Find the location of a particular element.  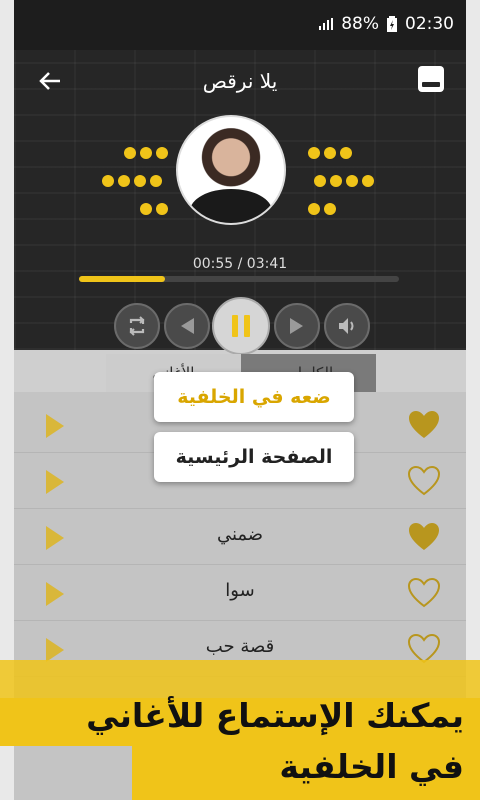

next-icon is located at coordinates (296, 326).